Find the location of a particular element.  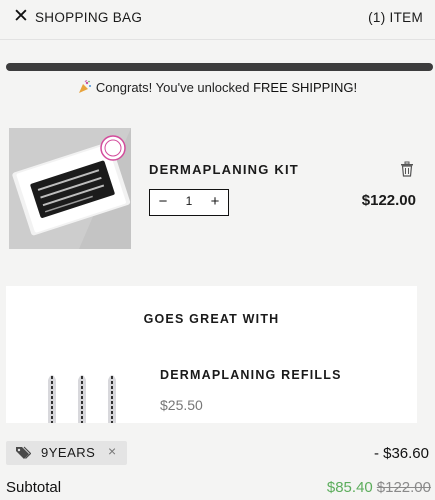

free-shipping-progress-bar is located at coordinates (219, 67).